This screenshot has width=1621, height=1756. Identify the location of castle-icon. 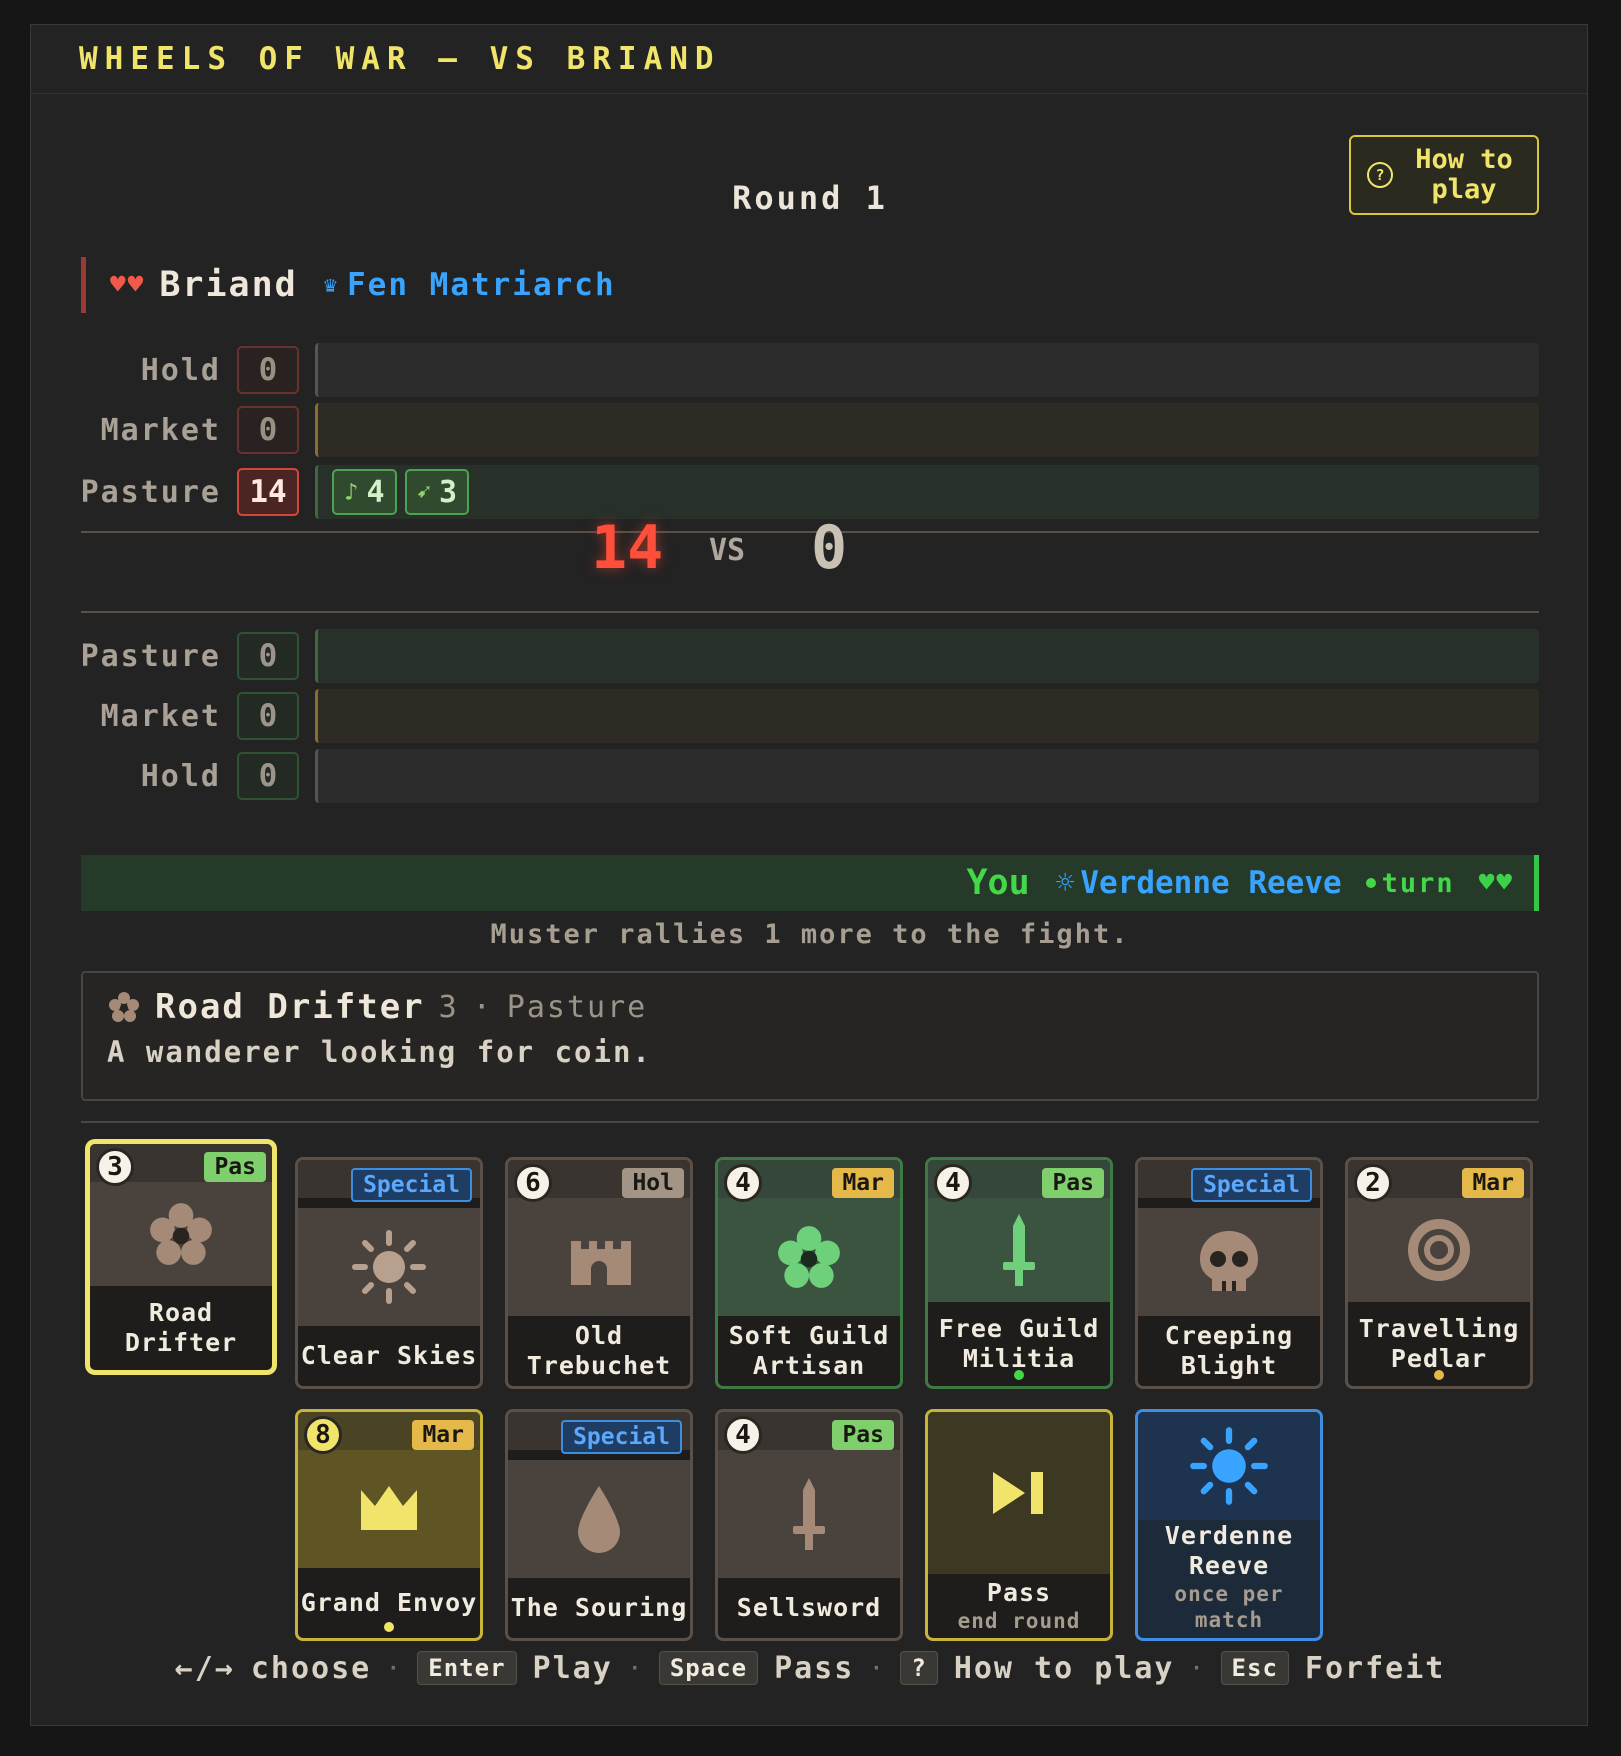
(601, 1263).